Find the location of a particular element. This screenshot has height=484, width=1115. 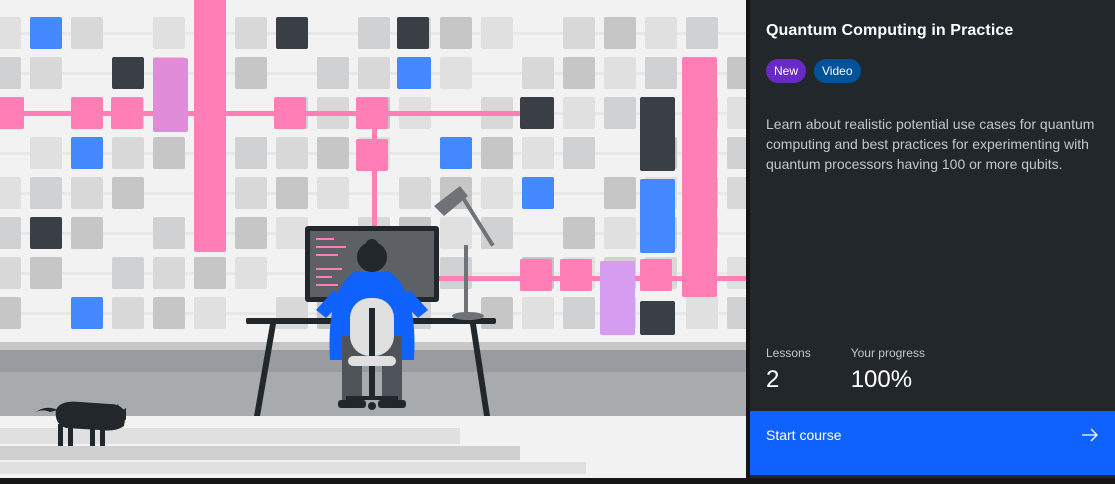

course-stats: Lessons 2 Your progress 100% is located at coordinates (845, 370).